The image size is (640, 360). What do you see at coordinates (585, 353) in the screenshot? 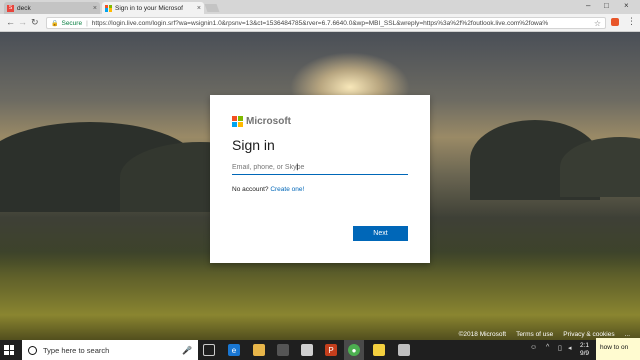
I see `clock-date: 9/9` at bounding box center [585, 353].